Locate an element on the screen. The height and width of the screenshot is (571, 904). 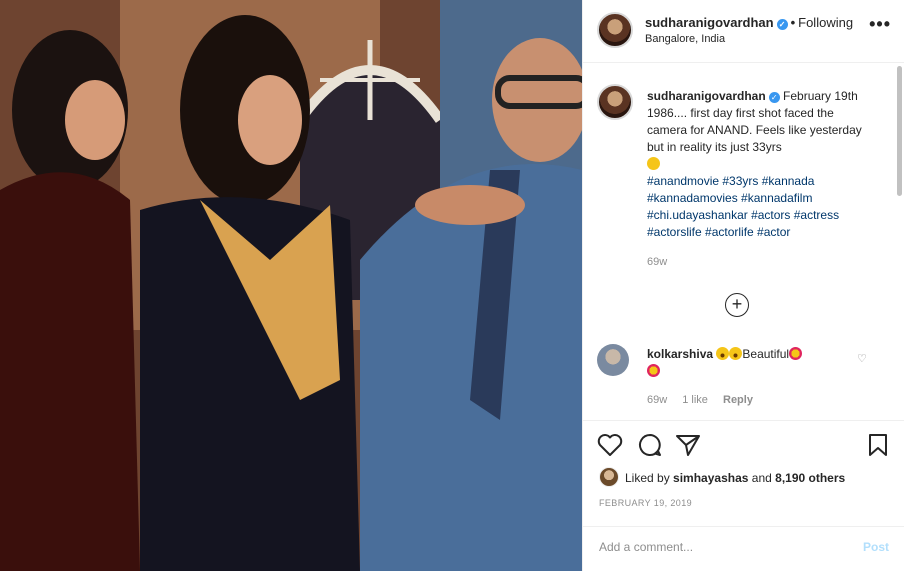
liked-by-label: Liked by is located at coordinates (647, 478).